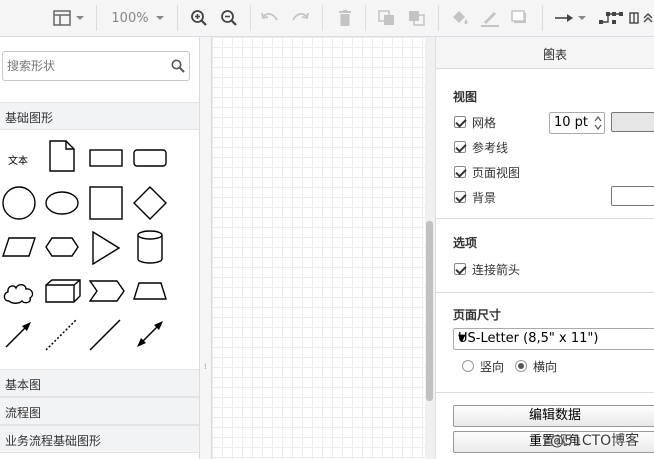 This screenshot has height=459, width=654. I want to click on waypoints-icon, so click(612, 18).